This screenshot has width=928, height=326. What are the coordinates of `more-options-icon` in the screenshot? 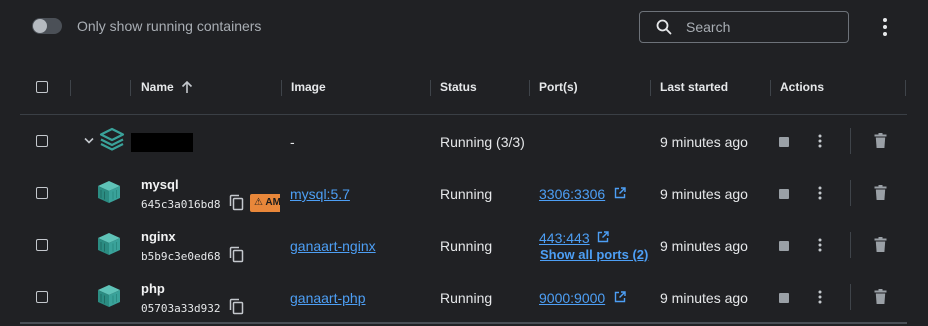 It's located at (885, 27).